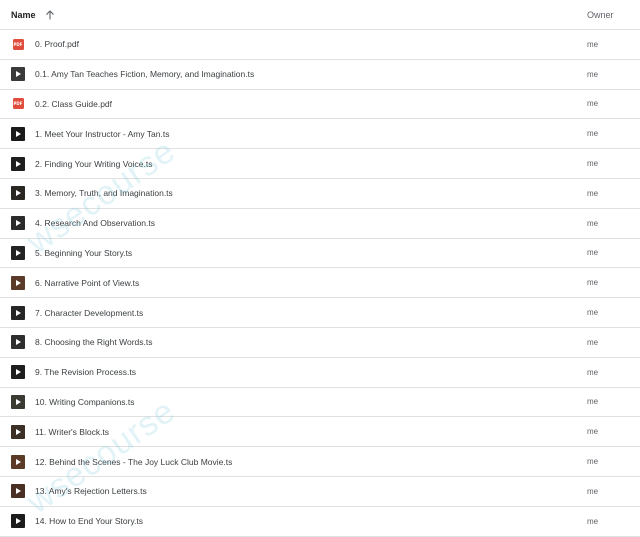  Describe the element at coordinates (292, 15) in the screenshot. I see `name-column-header: Name` at that location.